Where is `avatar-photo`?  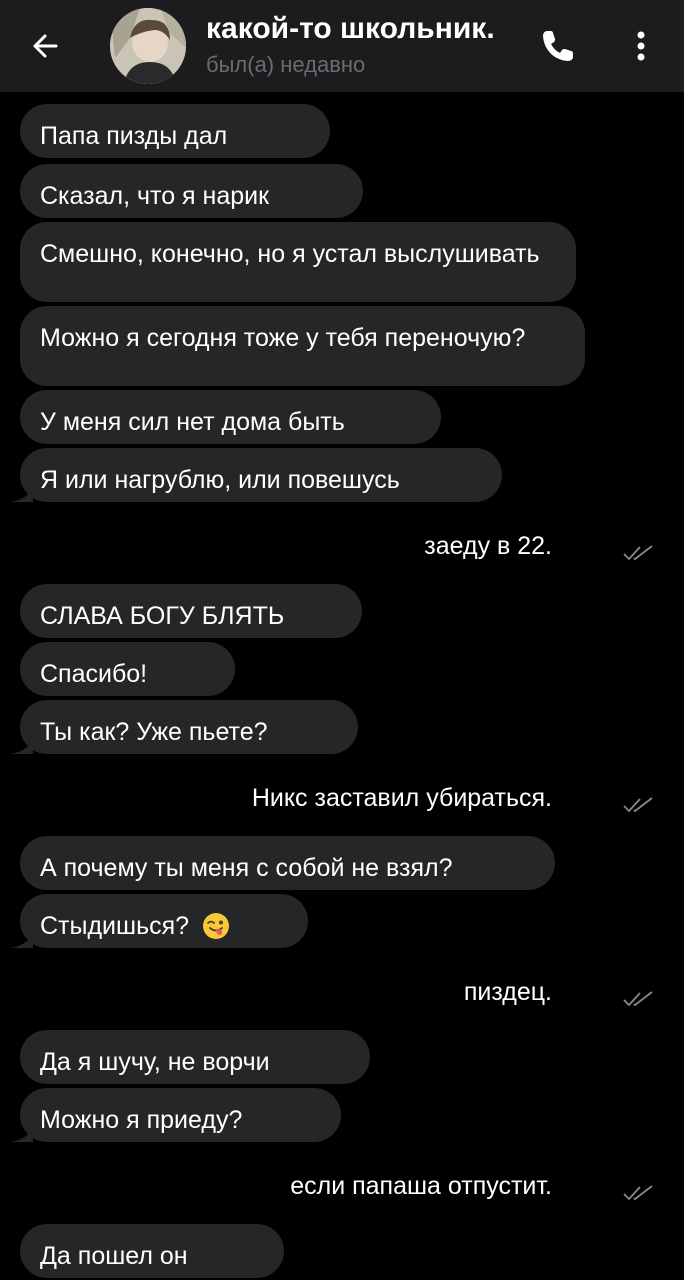 avatar-photo is located at coordinates (148, 46).